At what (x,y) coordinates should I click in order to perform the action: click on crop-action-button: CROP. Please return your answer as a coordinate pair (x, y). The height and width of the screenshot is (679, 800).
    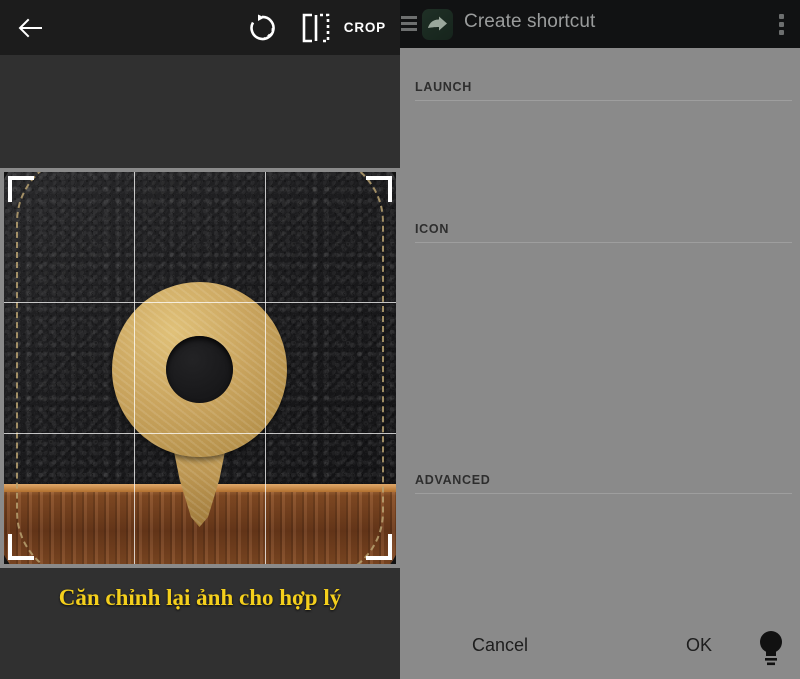
    Looking at the image, I should click on (365, 27).